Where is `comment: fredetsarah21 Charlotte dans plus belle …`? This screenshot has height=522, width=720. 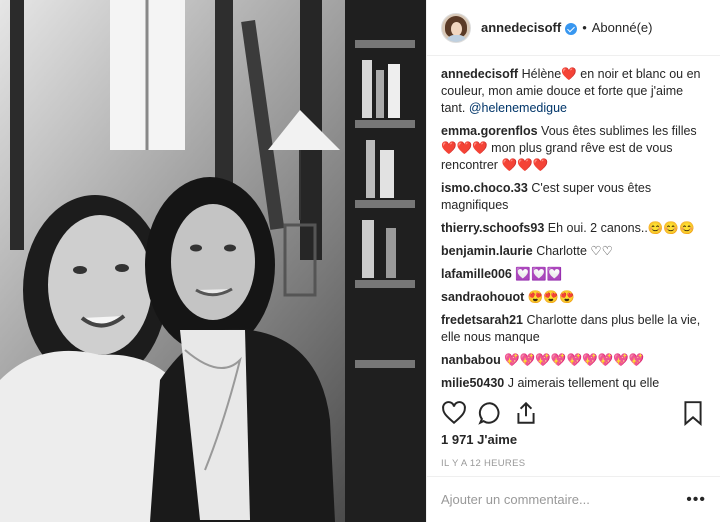
comment: fredetsarah21 Charlotte dans plus belle … is located at coordinates (573, 329).